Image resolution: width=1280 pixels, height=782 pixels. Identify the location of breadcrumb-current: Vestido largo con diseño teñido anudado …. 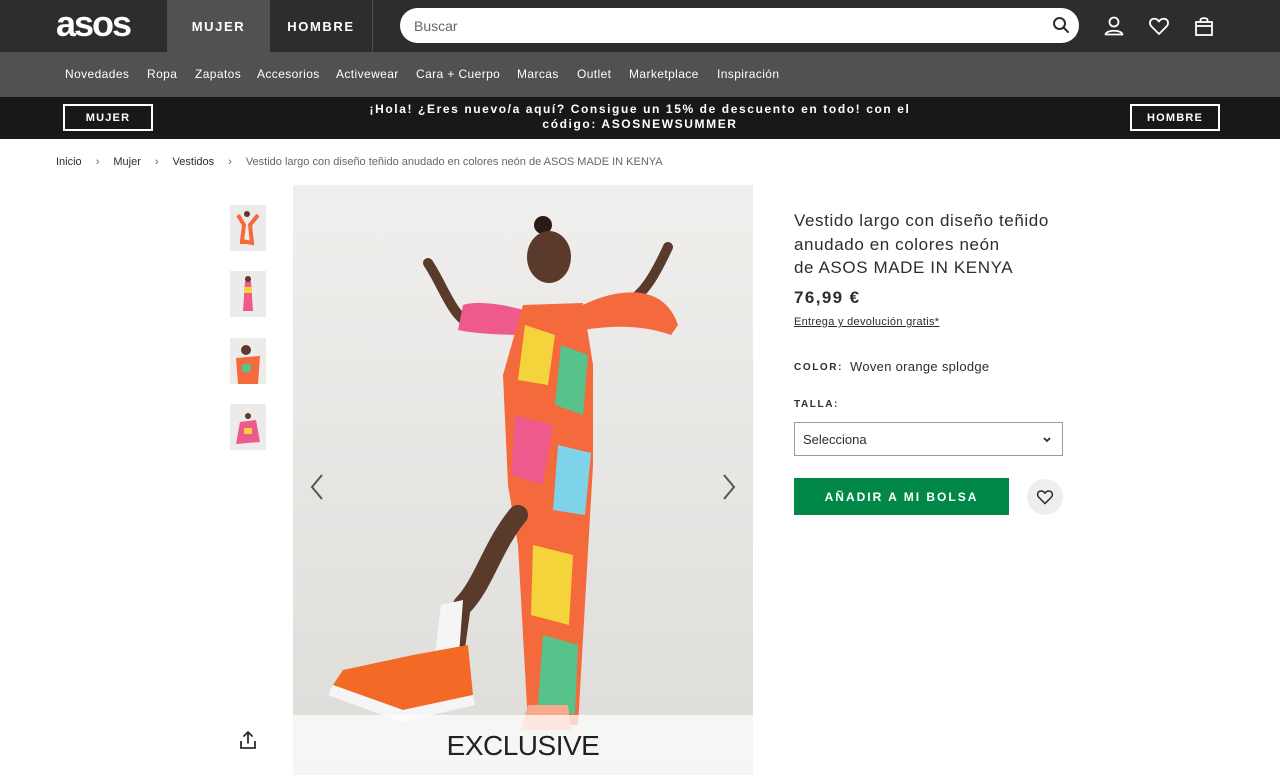
(454, 162).